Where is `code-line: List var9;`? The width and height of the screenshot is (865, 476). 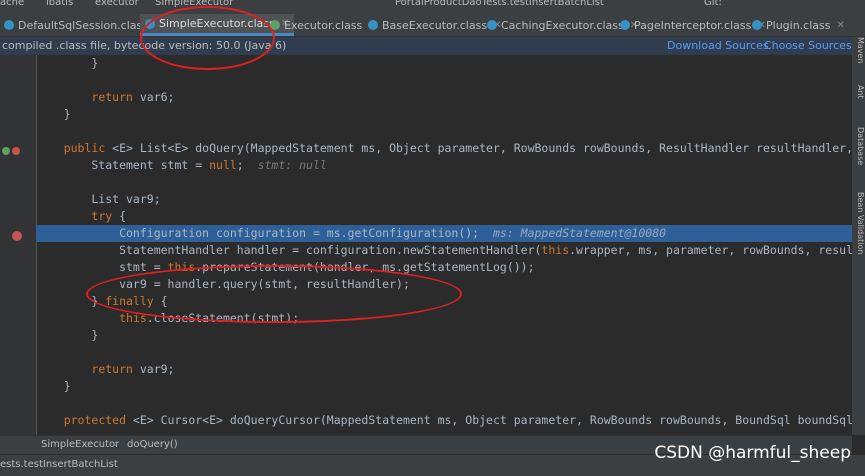 code-line: List var9; is located at coordinates (98, 199).